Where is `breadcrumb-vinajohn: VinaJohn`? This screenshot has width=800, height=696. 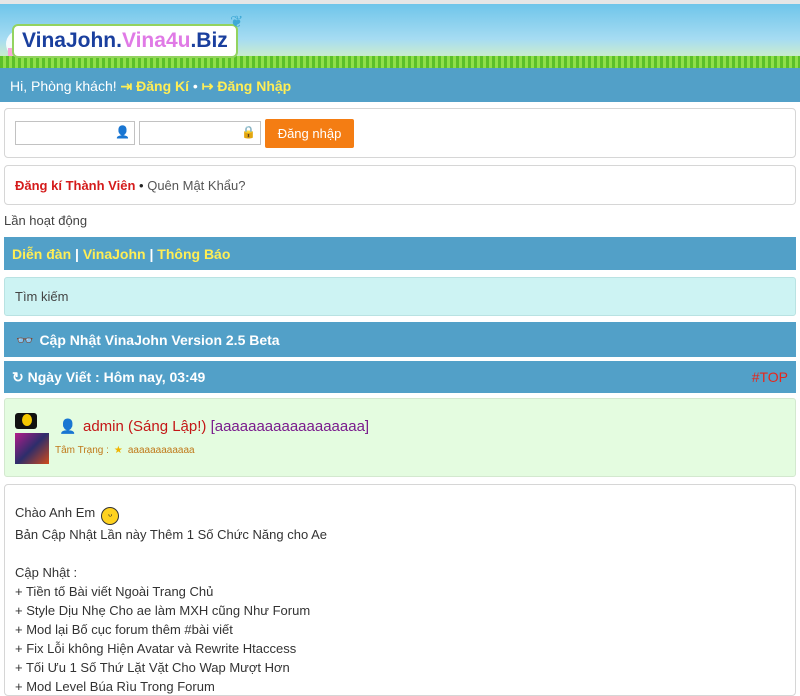 breadcrumb-vinajohn: VinaJohn is located at coordinates (114, 254).